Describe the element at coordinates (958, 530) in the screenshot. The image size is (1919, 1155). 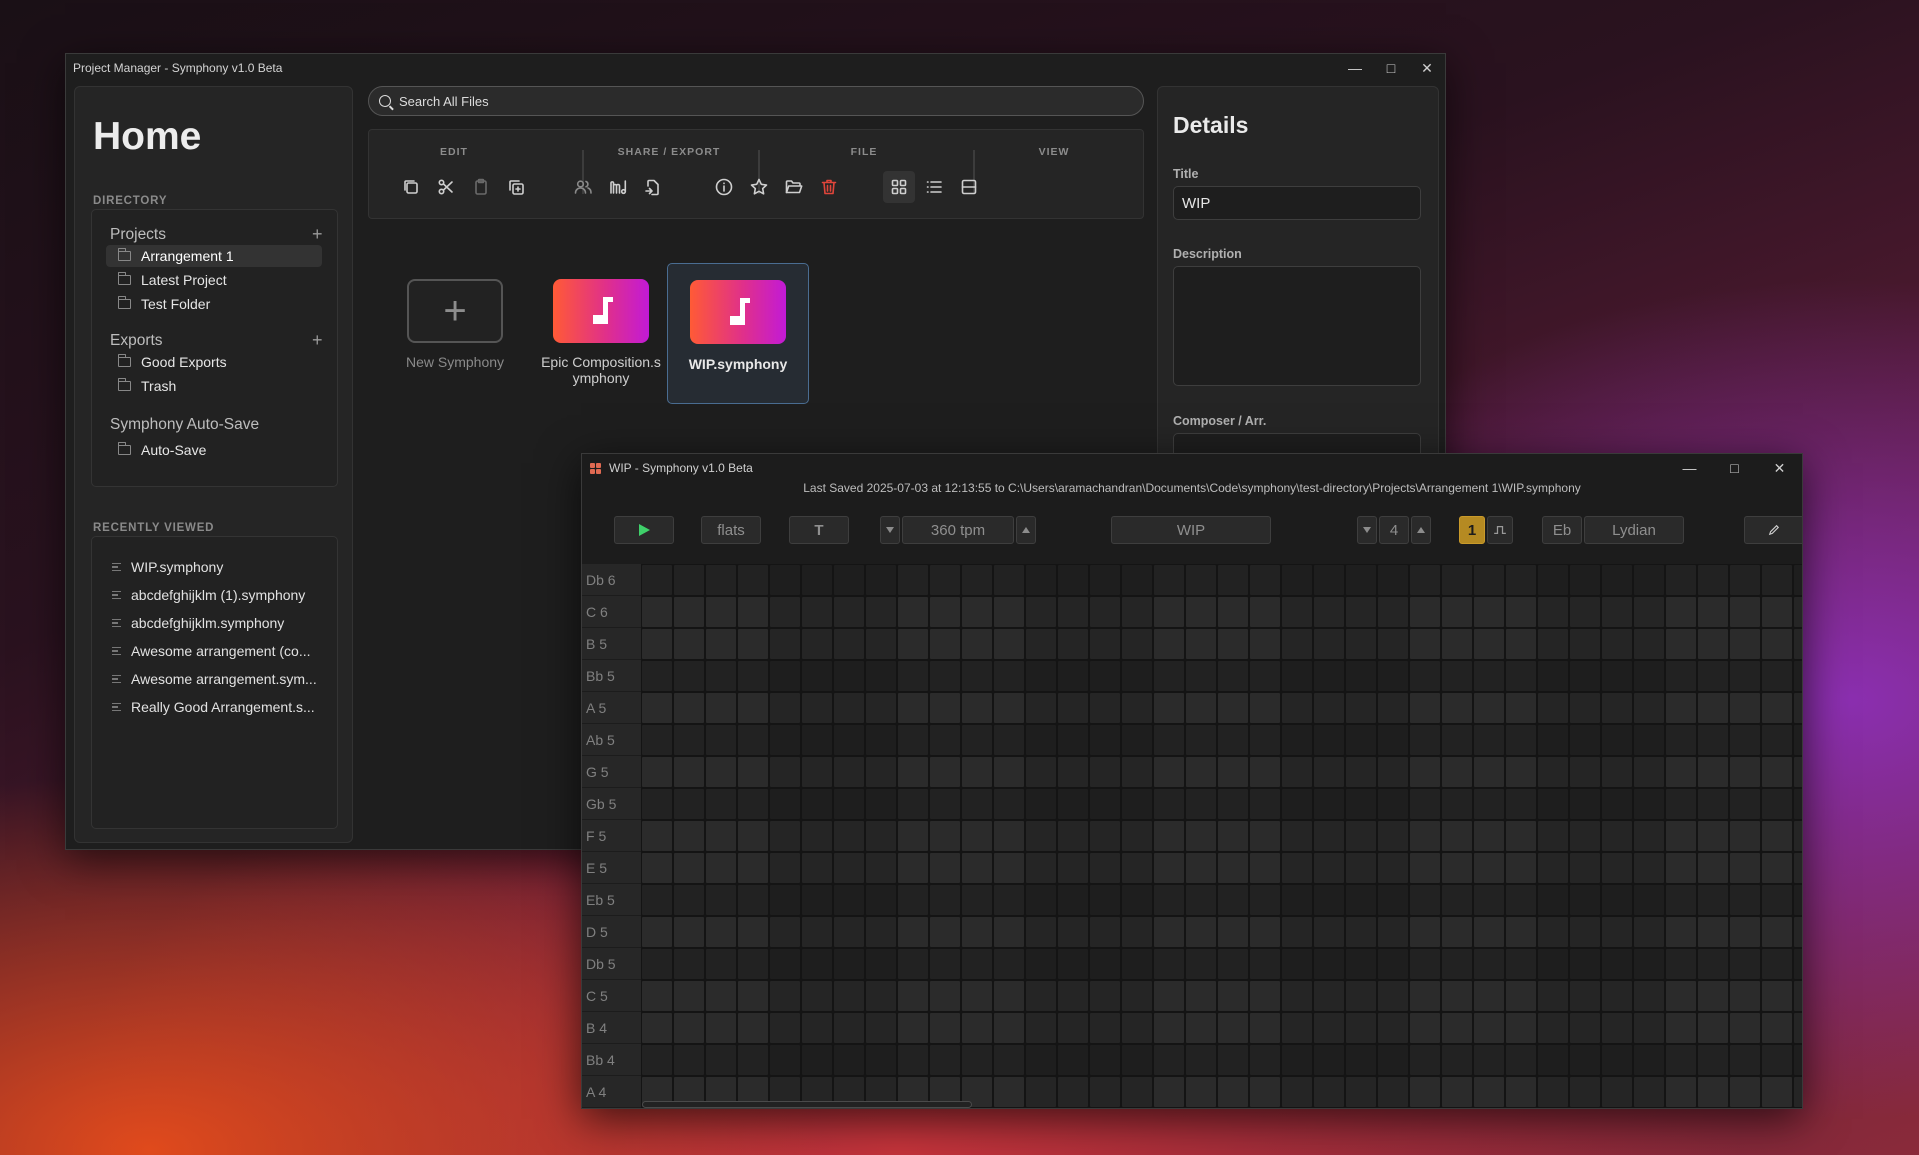
I see `tempo-field: 360 tpm` at that location.